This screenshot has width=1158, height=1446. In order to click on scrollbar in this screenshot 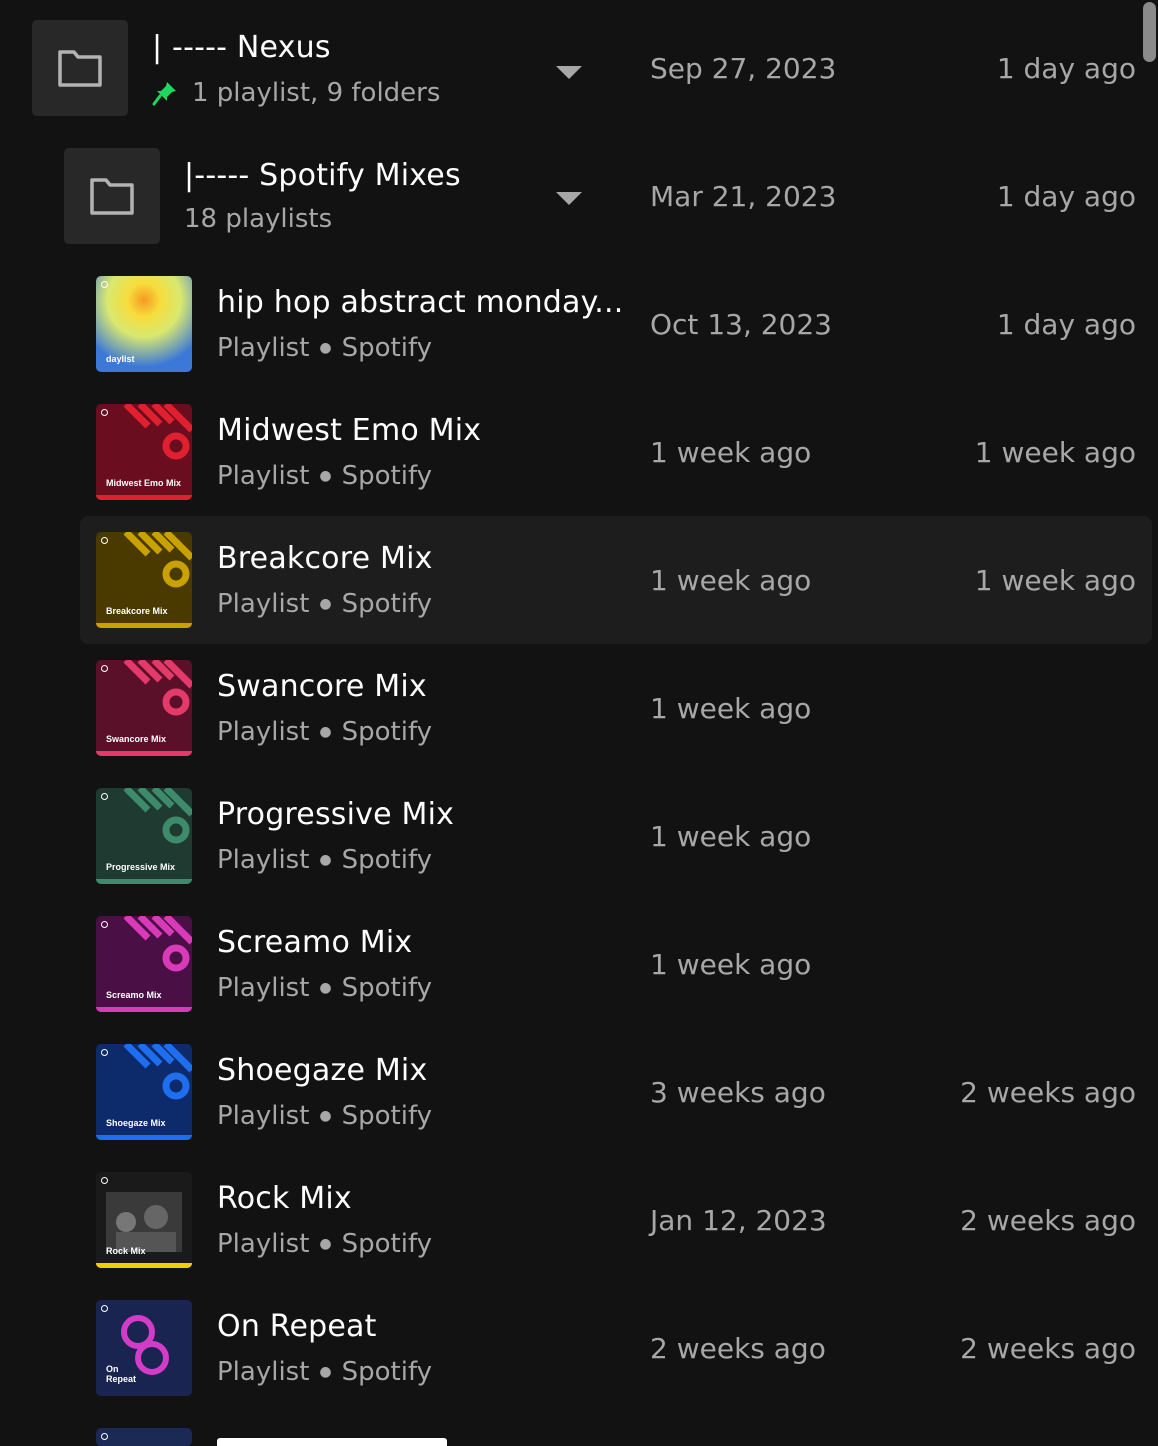, I will do `click(1149, 723)`.